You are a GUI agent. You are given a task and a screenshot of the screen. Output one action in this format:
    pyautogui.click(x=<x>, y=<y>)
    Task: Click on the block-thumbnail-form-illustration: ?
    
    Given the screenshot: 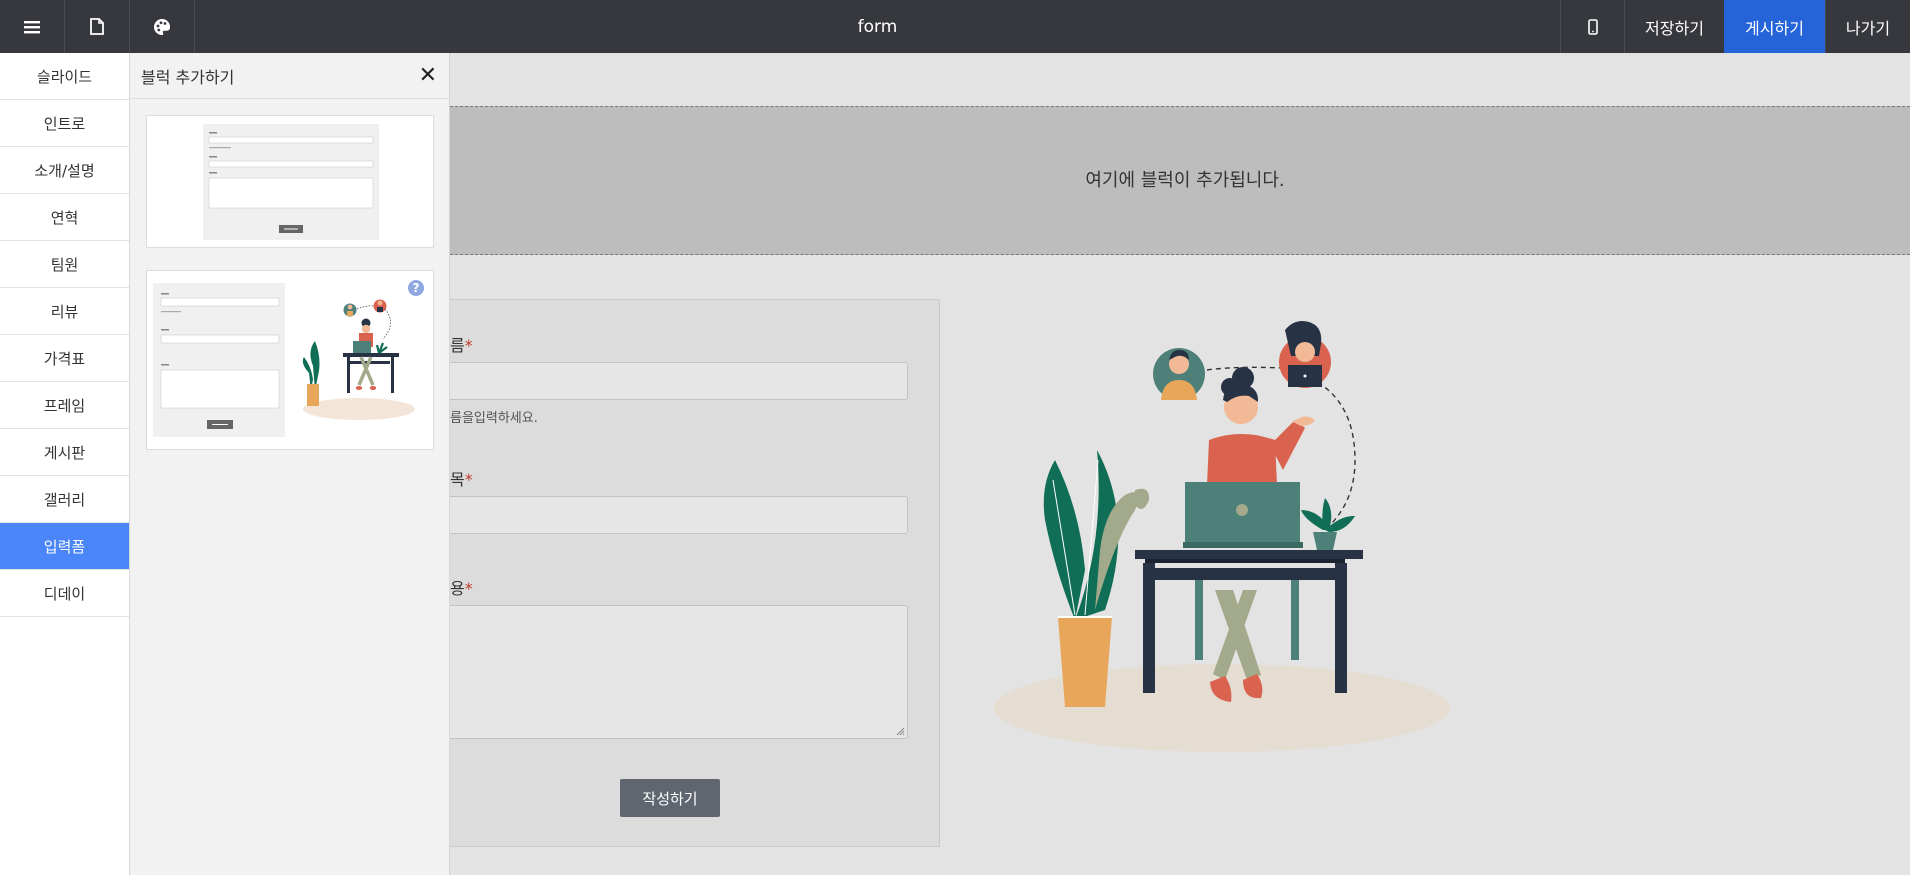 What is the action you would take?
    pyautogui.click(x=290, y=360)
    